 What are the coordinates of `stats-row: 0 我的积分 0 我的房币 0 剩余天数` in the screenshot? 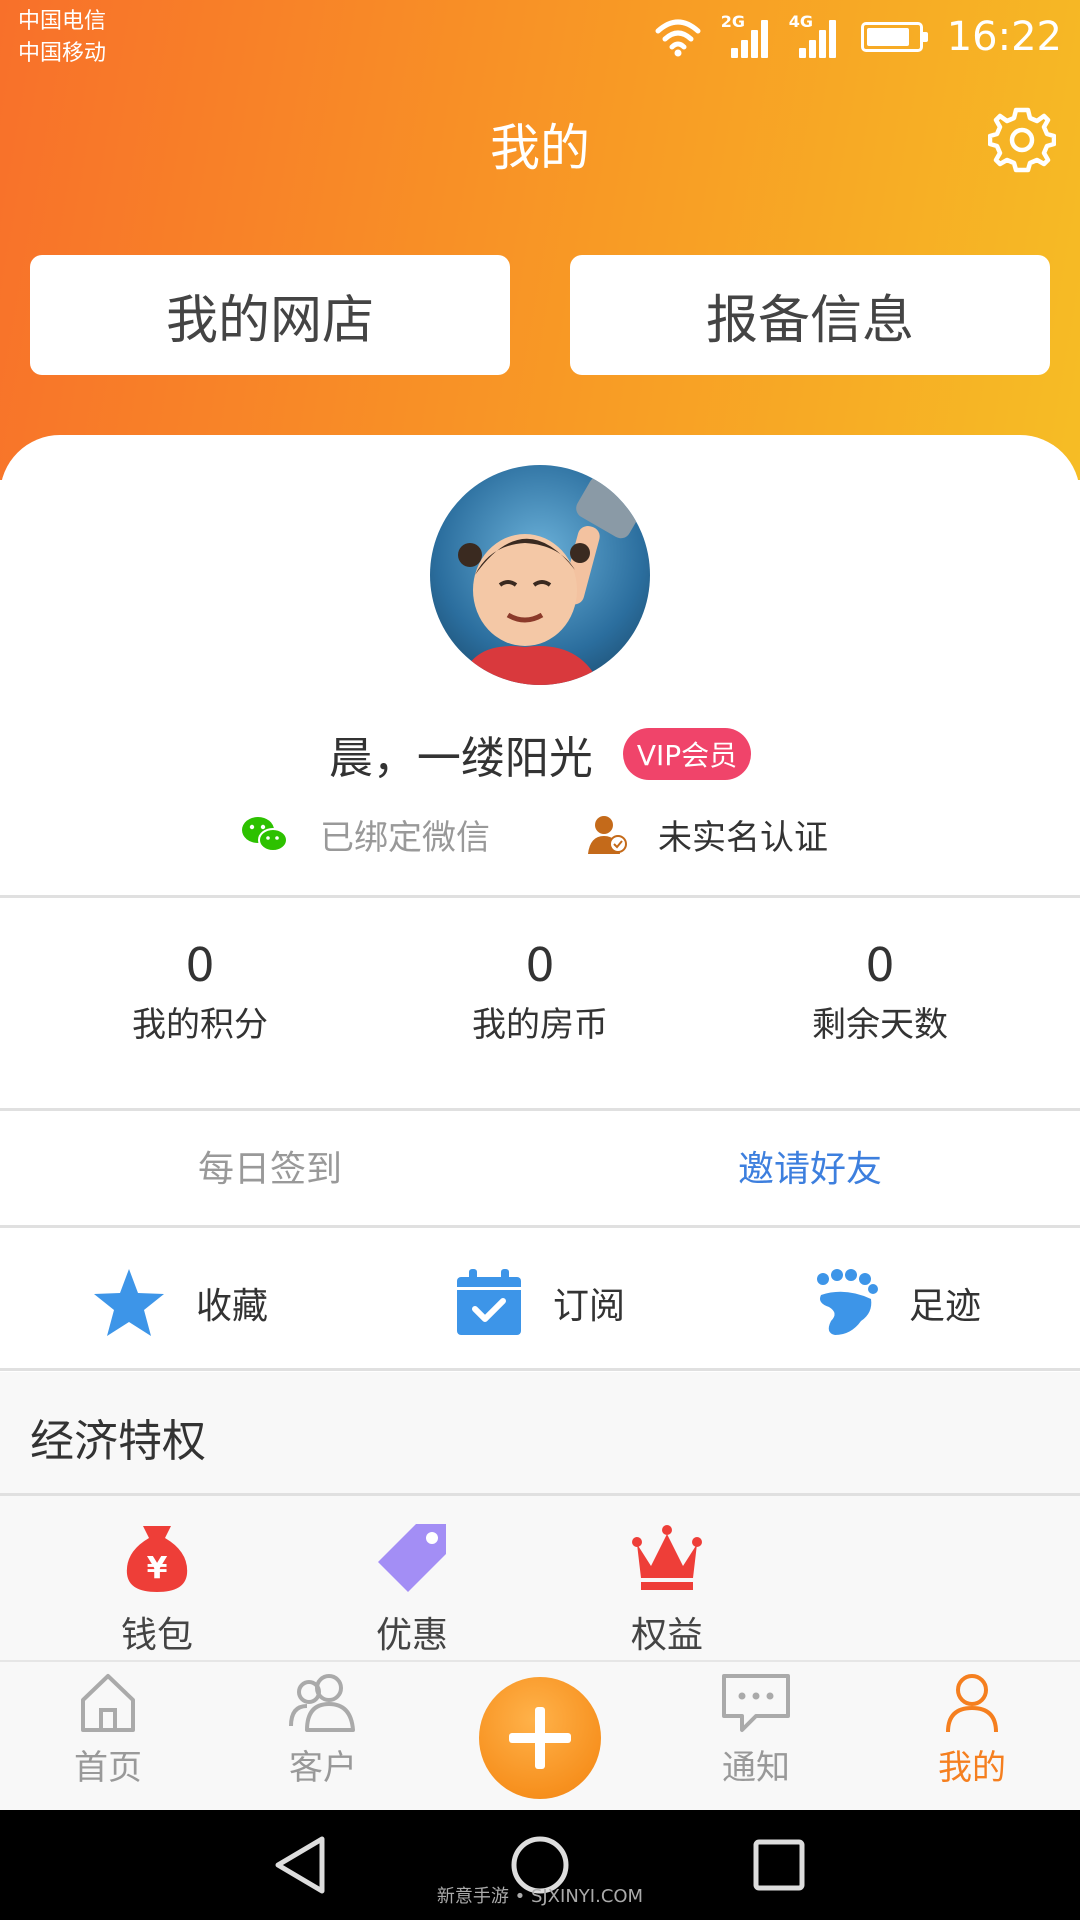 It's located at (540, 995).